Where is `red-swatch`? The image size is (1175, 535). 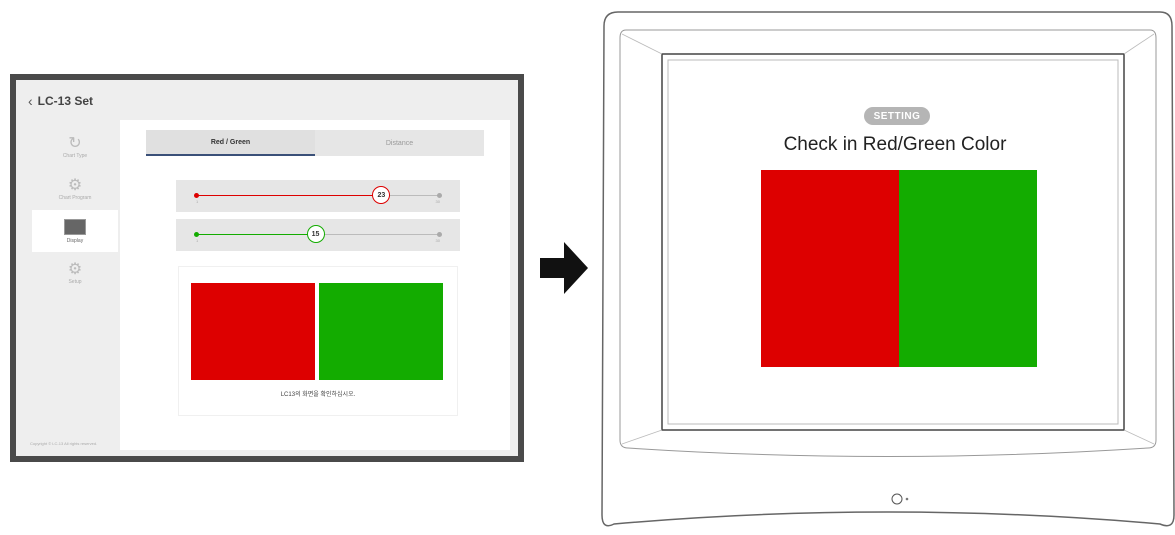
red-swatch is located at coordinates (253, 331).